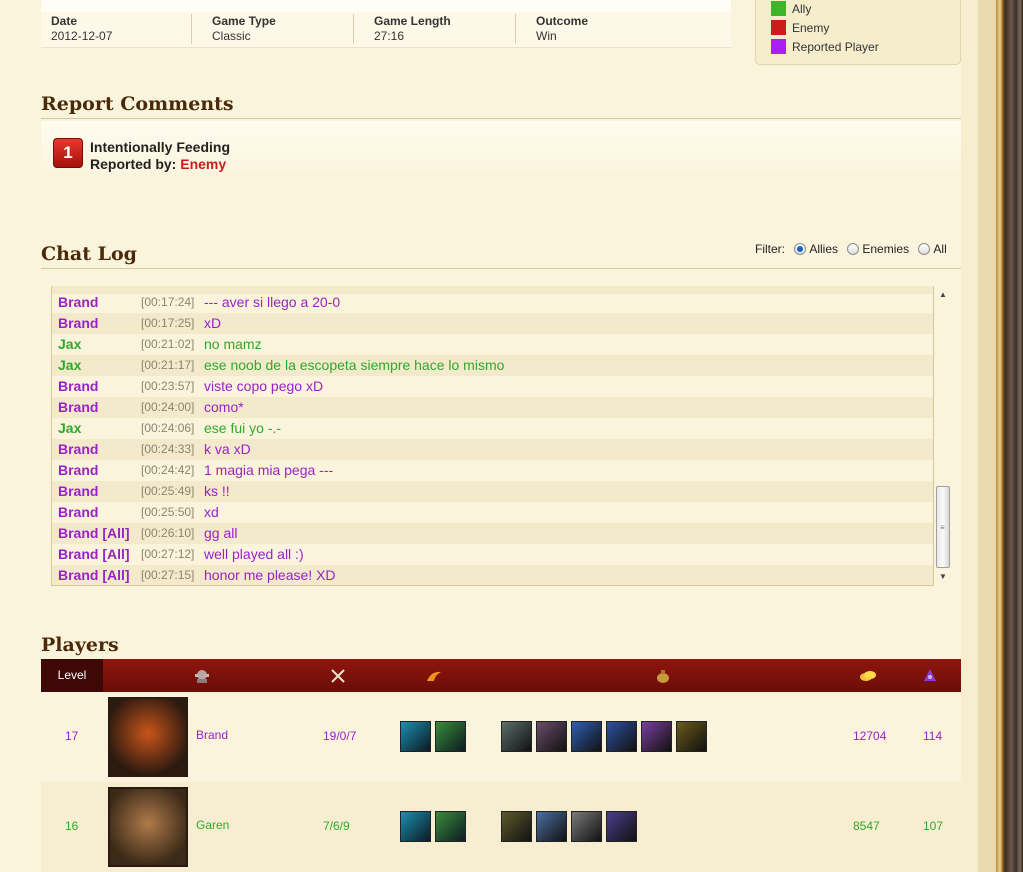  Describe the element at coordinates (168, 470) in the screenshot. I see `chat-timestamp: [00:24:42]` at that location.